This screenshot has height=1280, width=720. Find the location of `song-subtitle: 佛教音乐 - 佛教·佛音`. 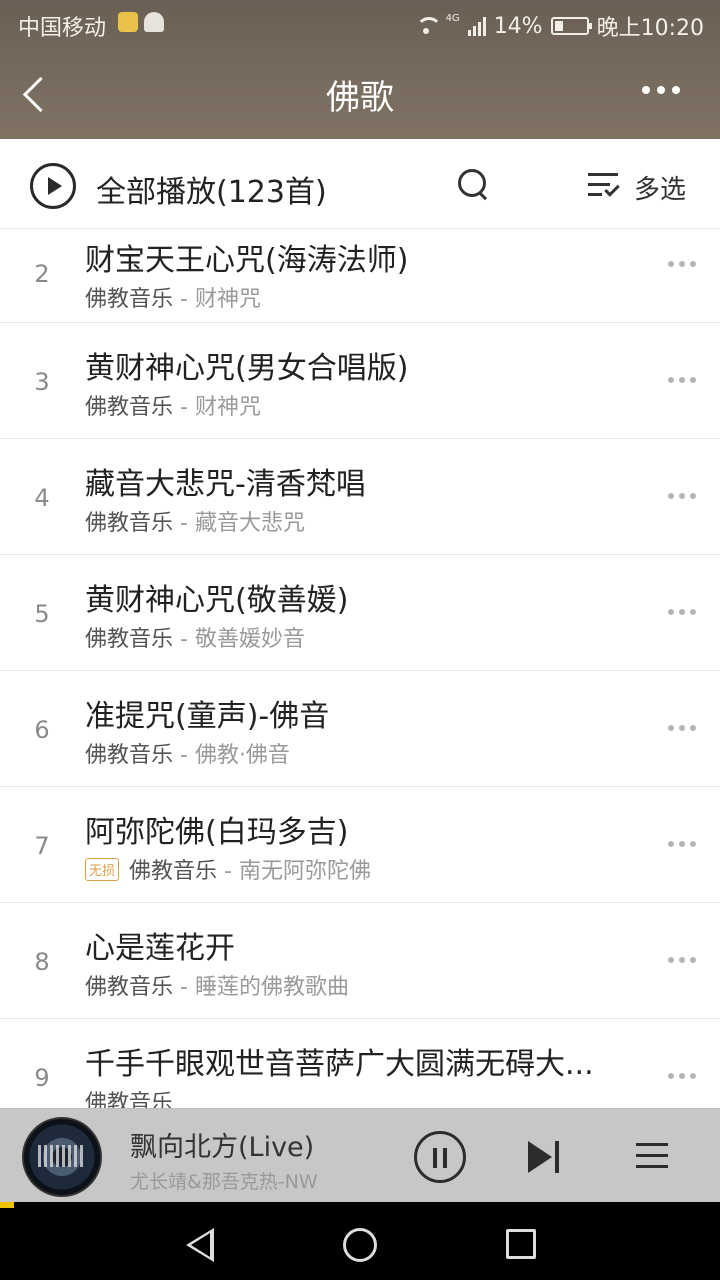

song-subtitle: 佛教音乐 - 佛教·佛音 is located at coordinates (187, 753).